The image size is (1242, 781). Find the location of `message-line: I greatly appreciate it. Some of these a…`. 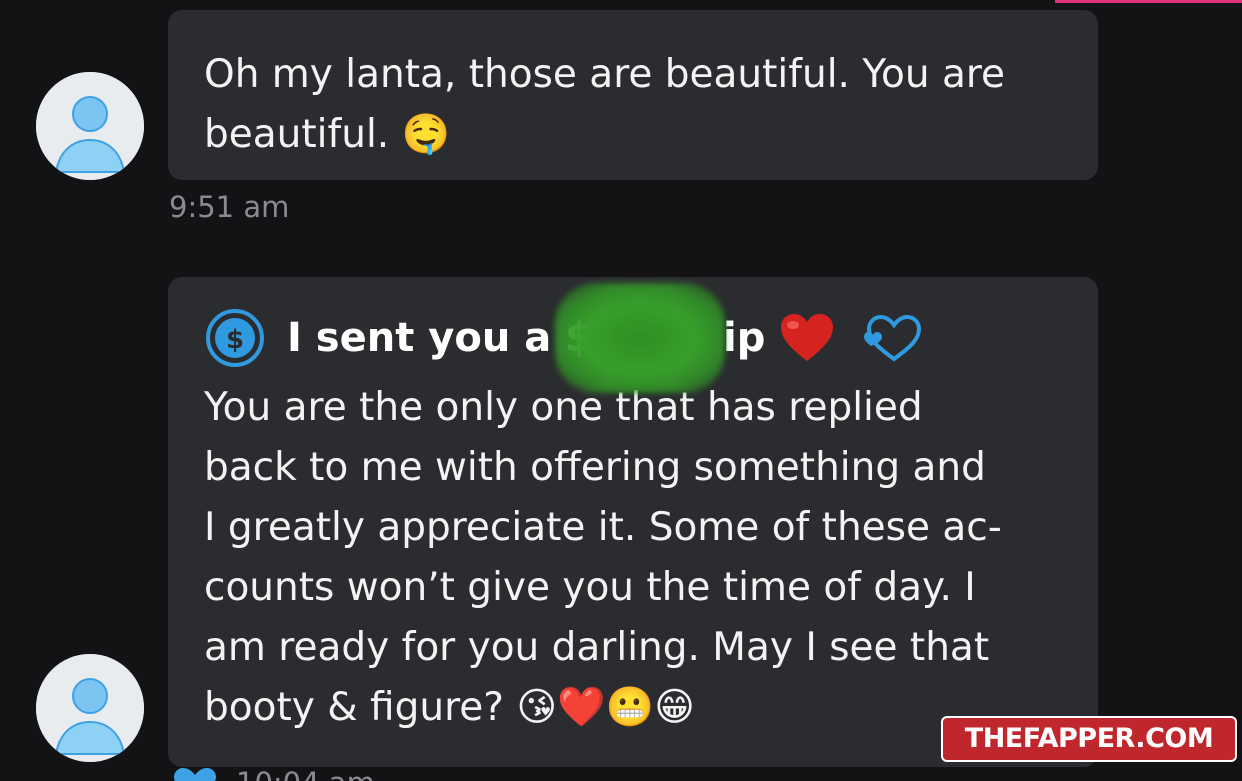

message-line: I greatly appreciate it. Some of these a… is located at coordinates (603, 527).